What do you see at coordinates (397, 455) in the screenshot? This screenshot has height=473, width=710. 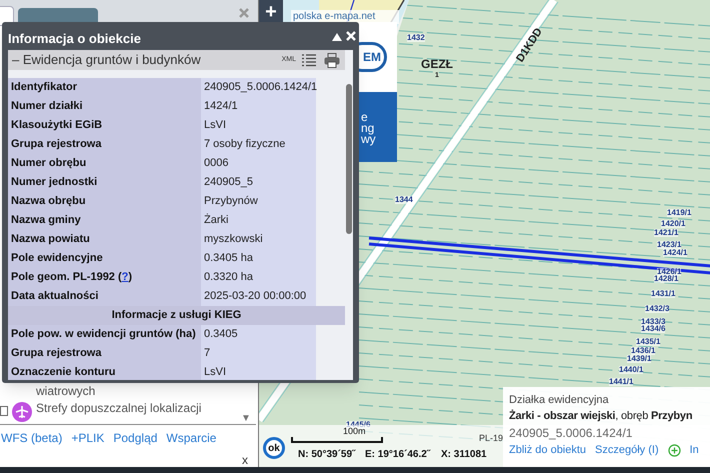 I see `coordinate-text: E: 19°16´46.2˝` at bounding box center [397, 455].